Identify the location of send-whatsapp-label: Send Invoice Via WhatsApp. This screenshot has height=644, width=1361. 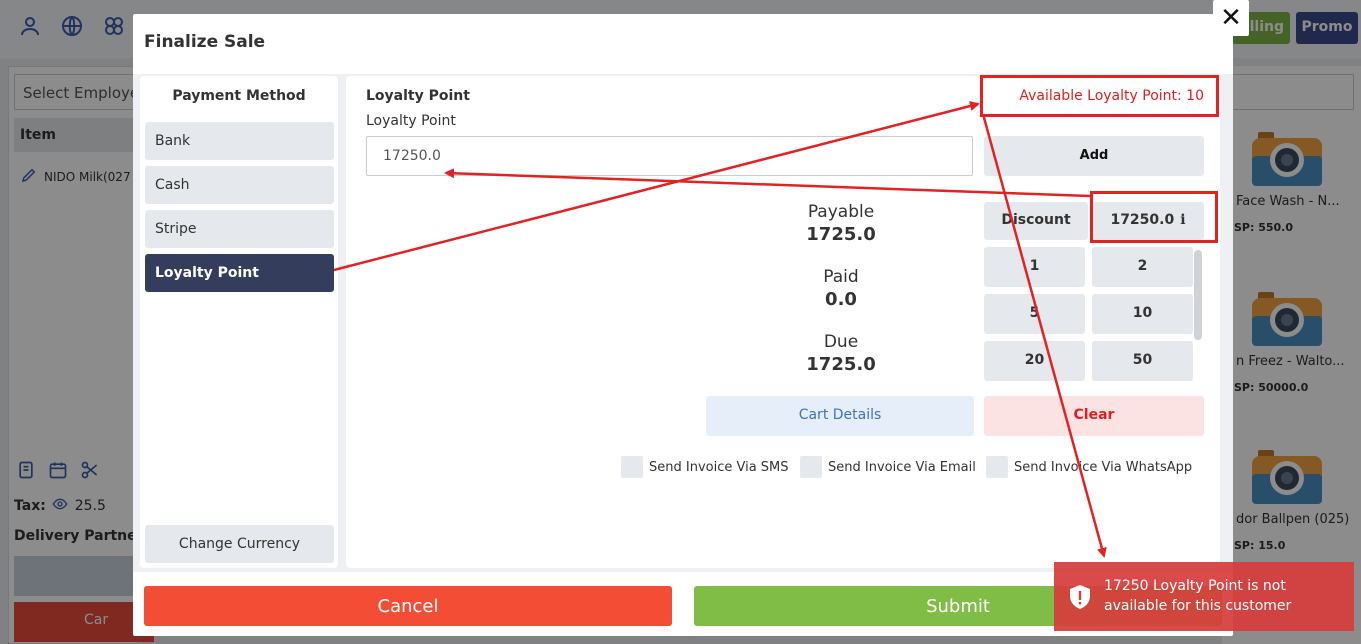
(1103, 467).